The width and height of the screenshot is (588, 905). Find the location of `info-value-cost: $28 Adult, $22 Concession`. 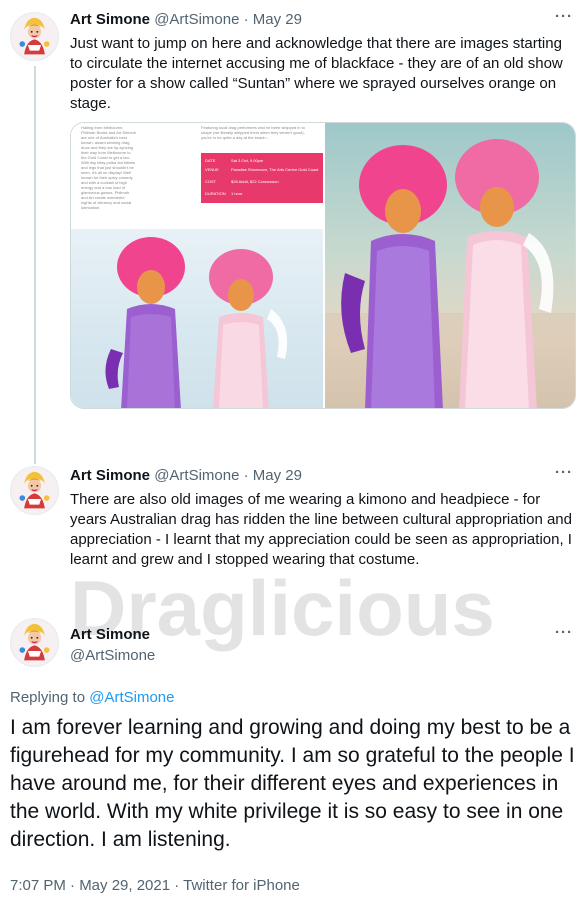

info-value-cost: $28 Adult, $22 Concession is located at coordinates (255, 181).